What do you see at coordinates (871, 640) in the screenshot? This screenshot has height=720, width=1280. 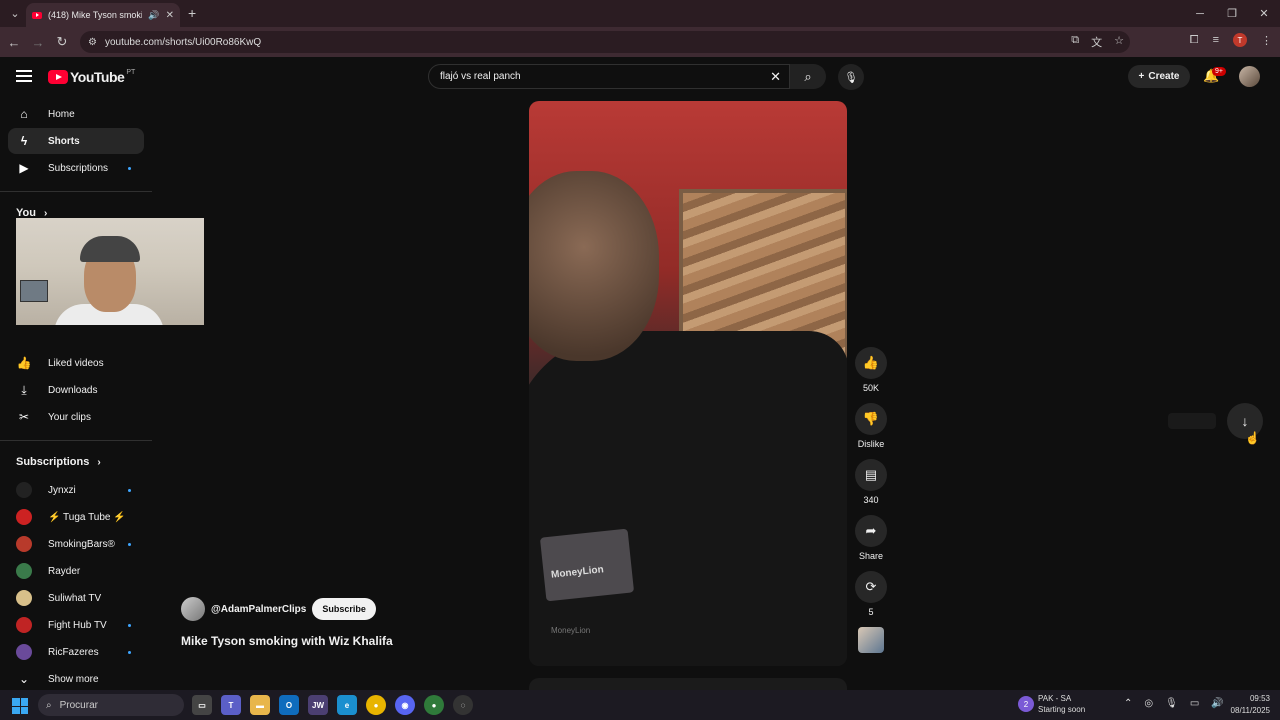 I see `sound-avatar` at bounding box center [871, 640].